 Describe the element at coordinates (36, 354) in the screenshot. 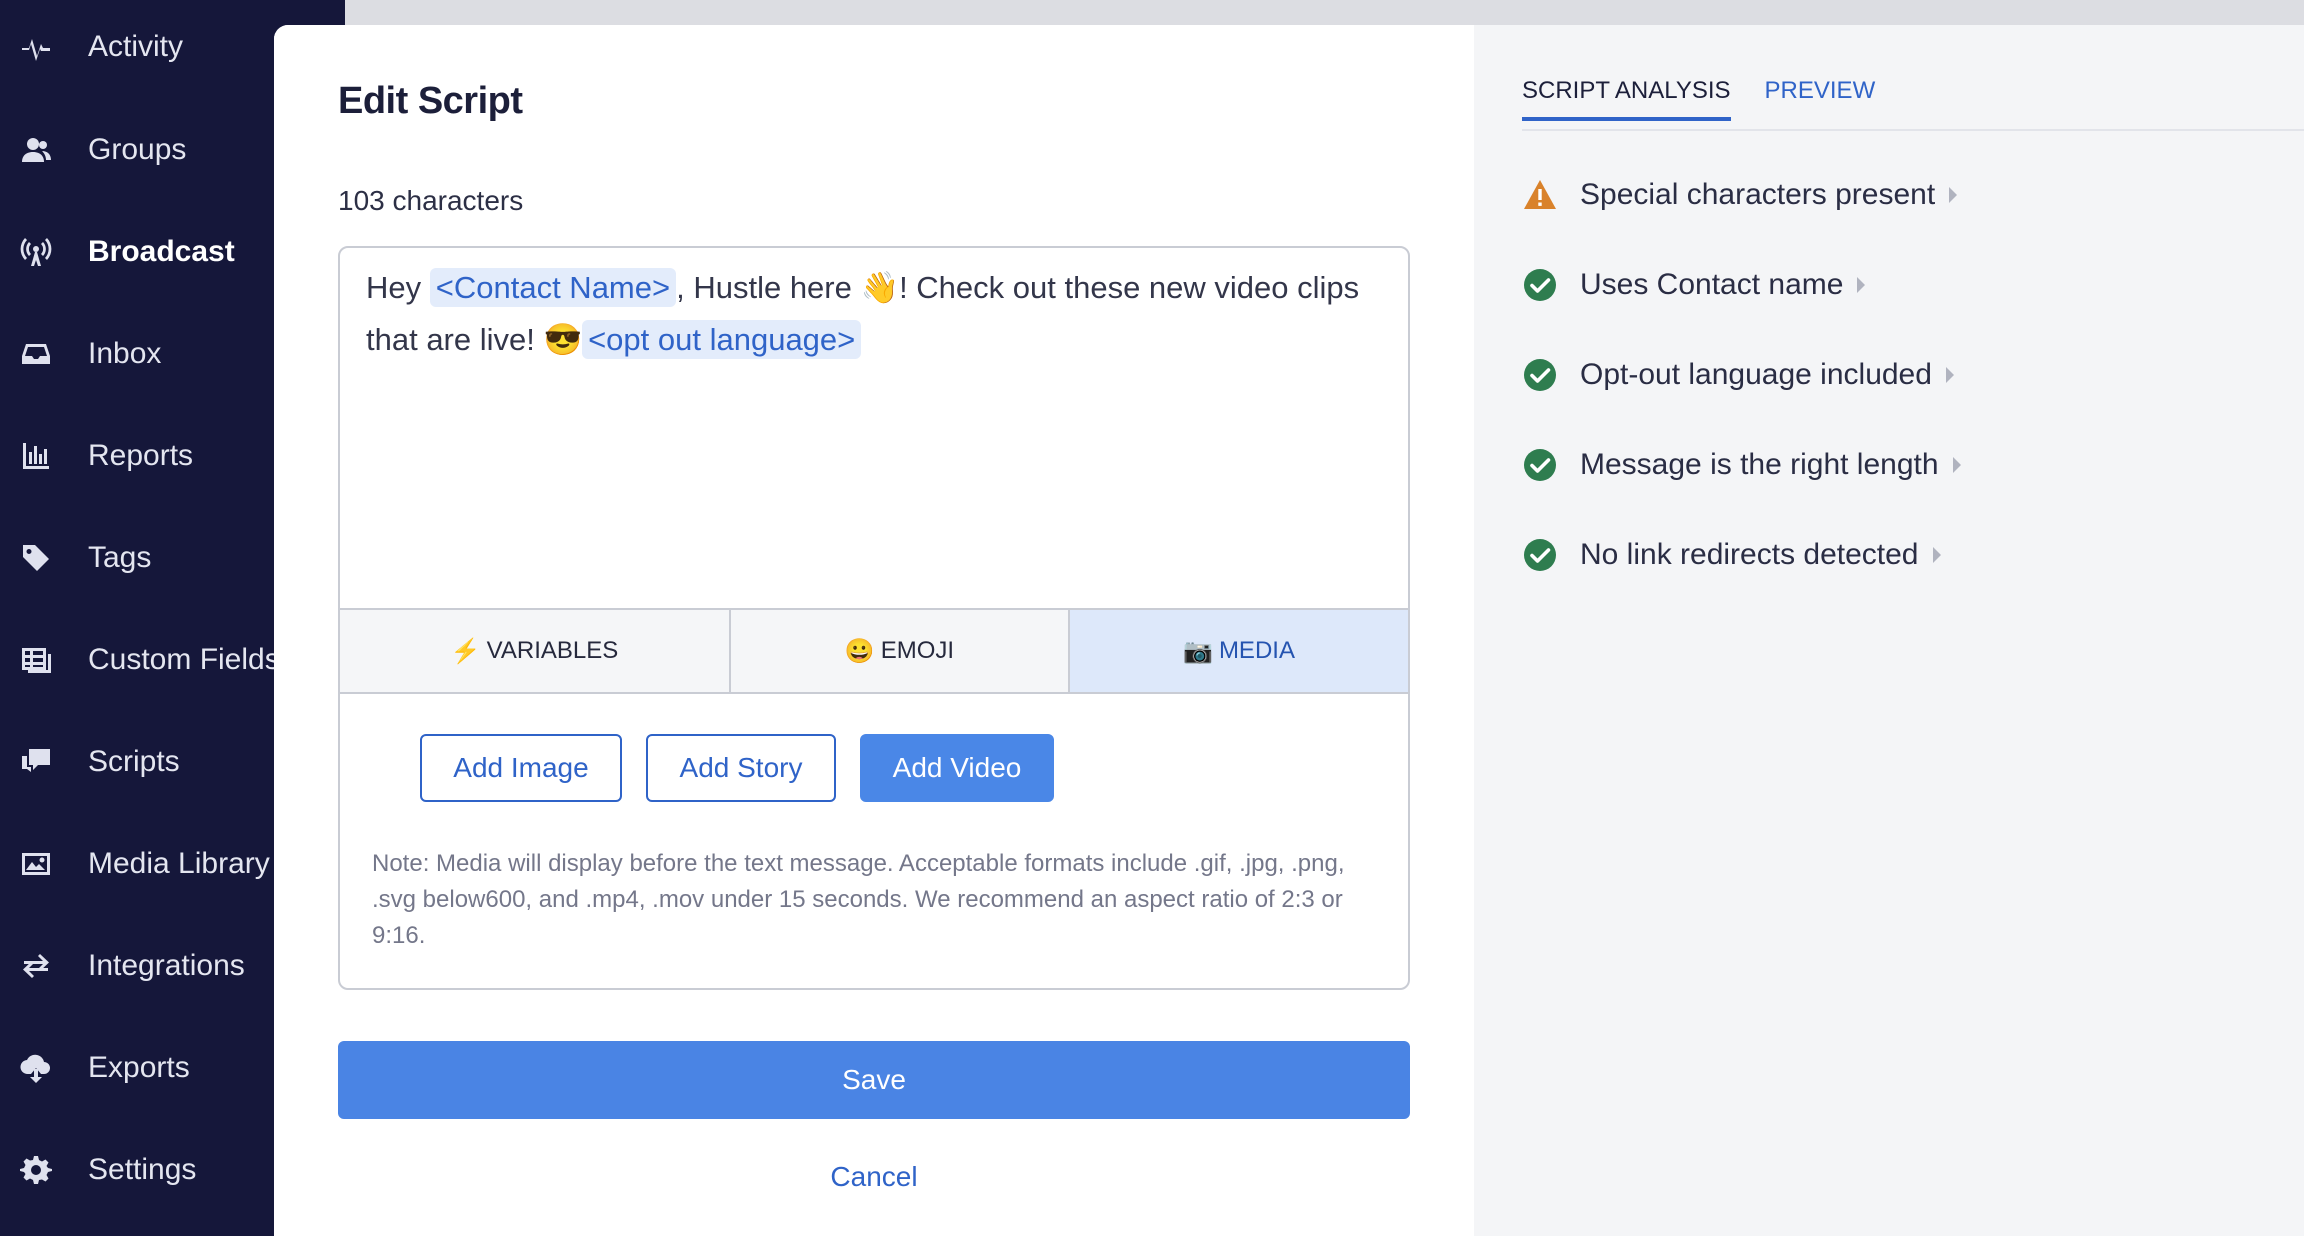

I see `inbox-icon` at that location.